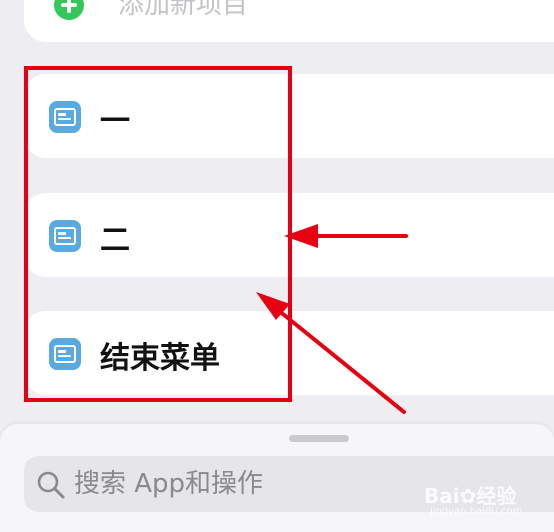 The height and width of the screenshot is (532, 554). I want to click on add-new-item-label: 添加新项目, so click(183, 10).